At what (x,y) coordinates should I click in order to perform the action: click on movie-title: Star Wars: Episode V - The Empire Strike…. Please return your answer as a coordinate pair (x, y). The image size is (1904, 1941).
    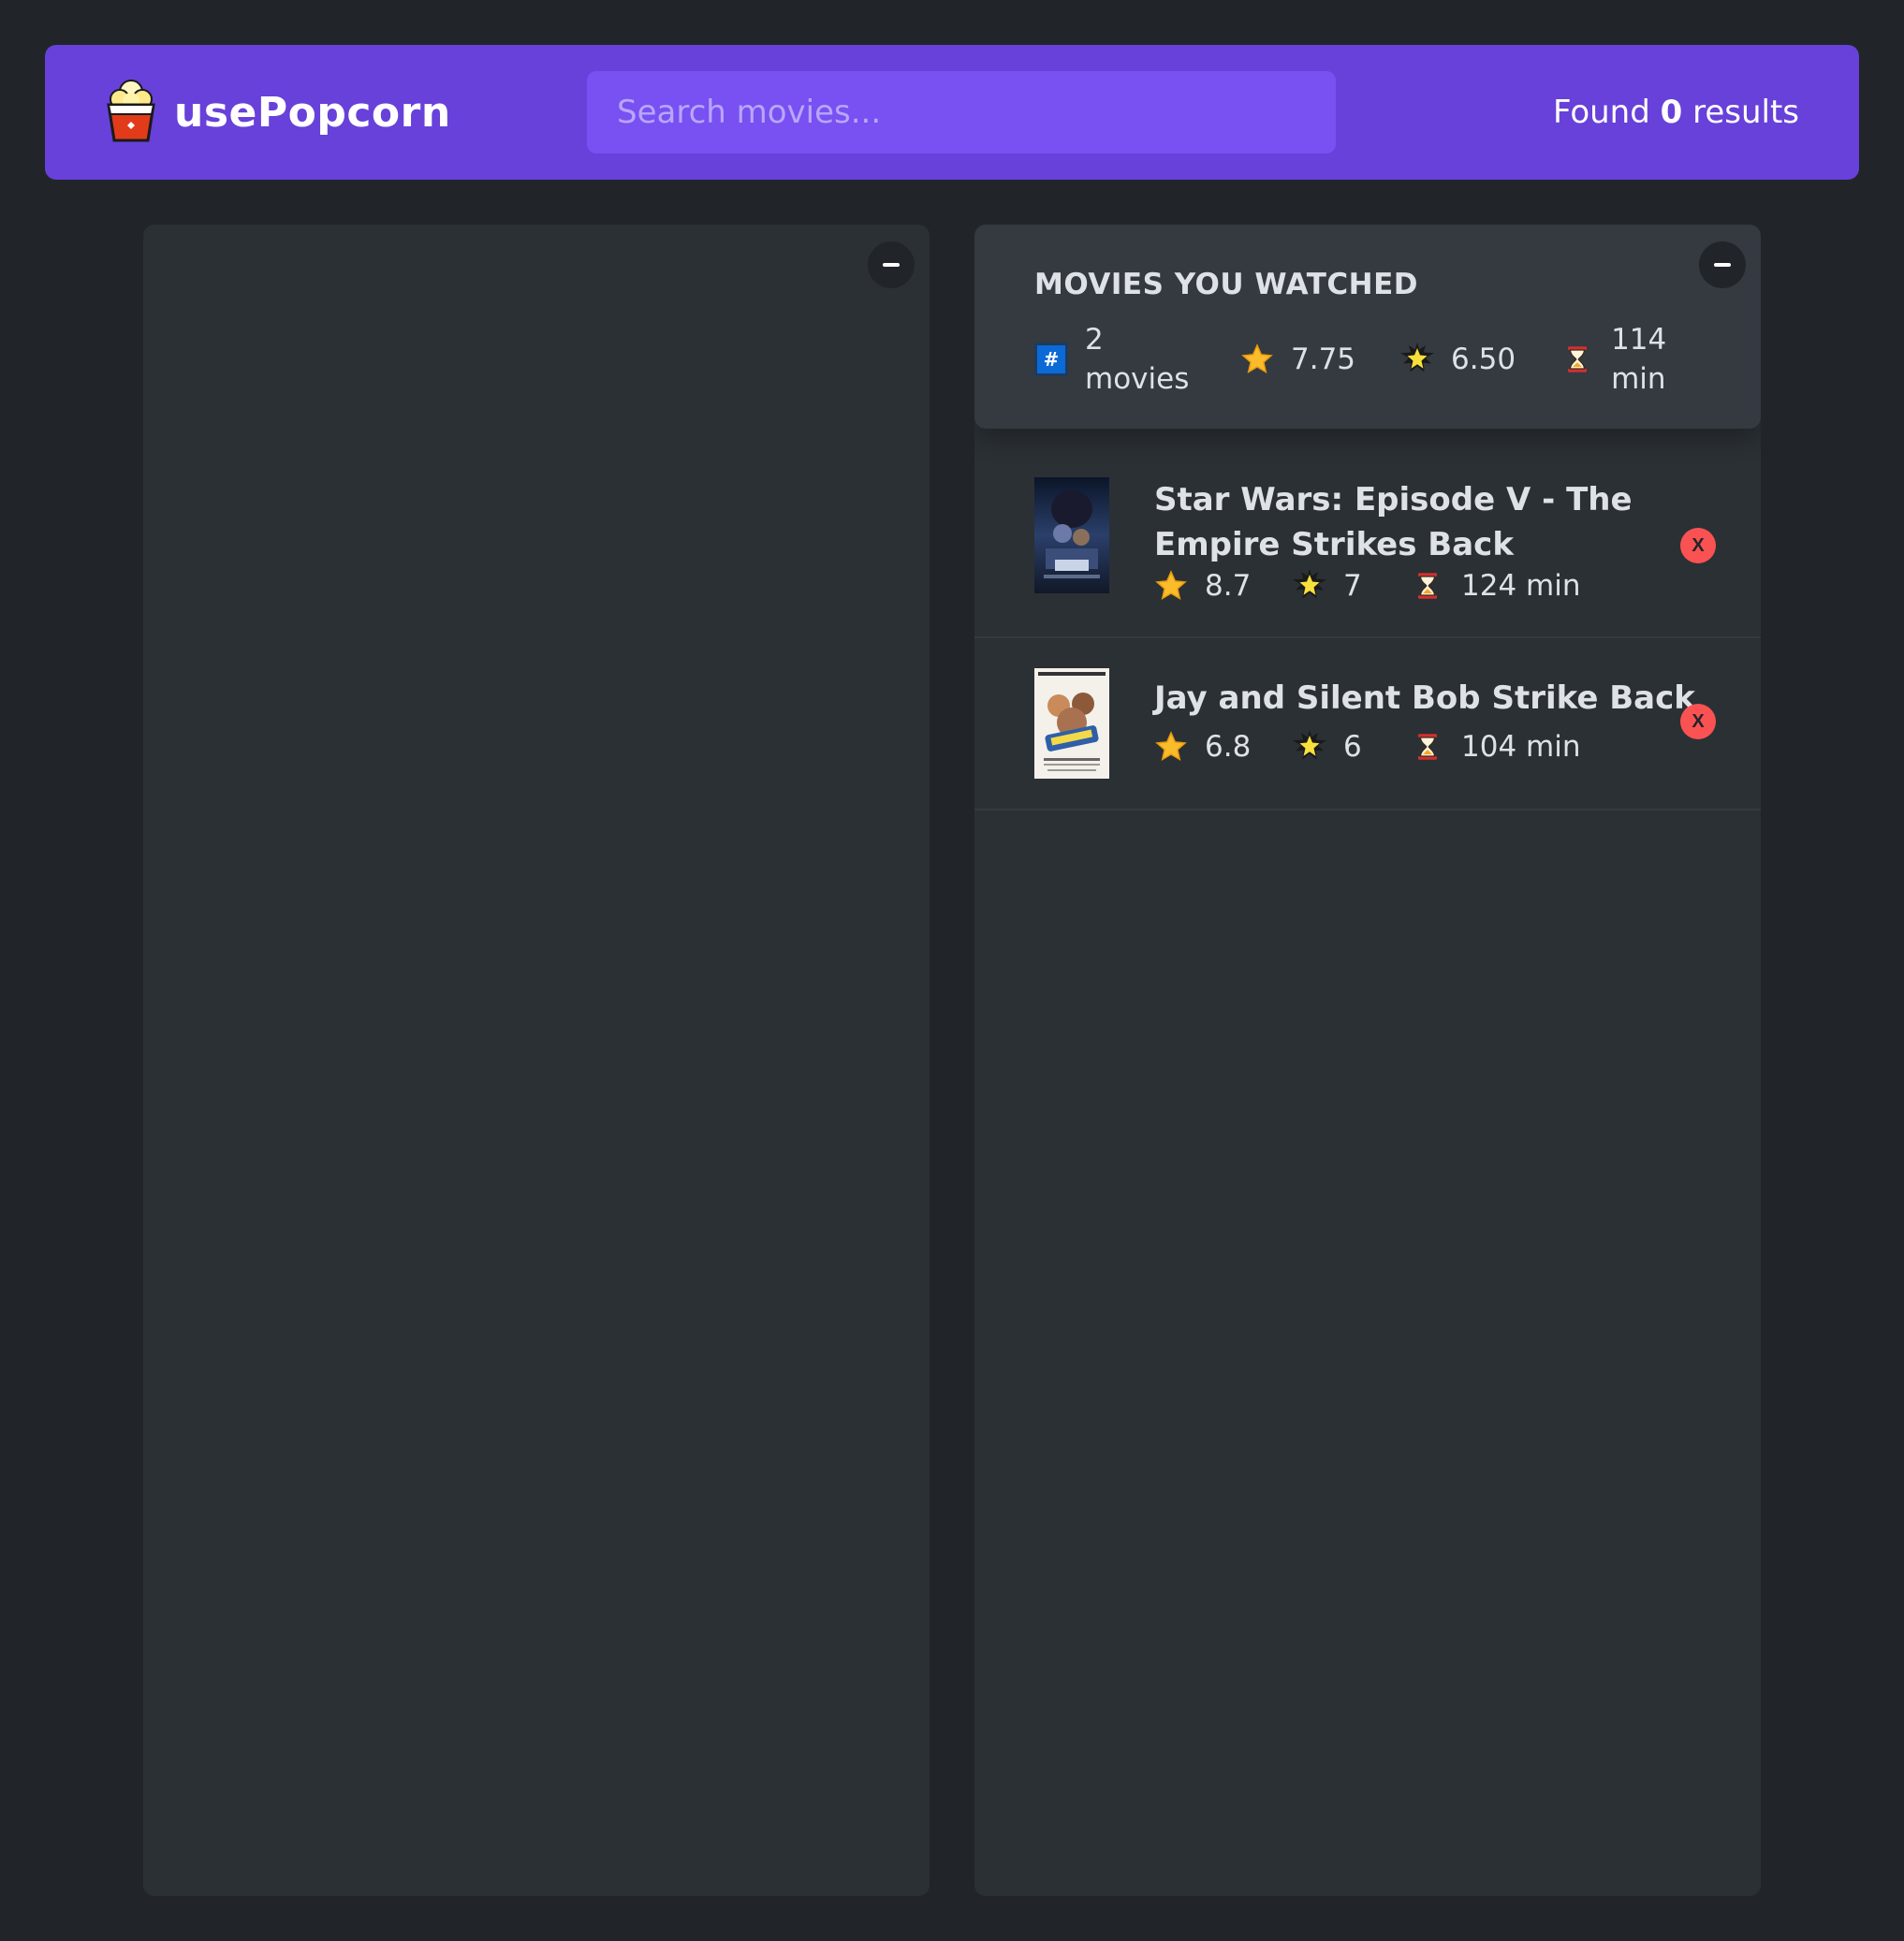
    Looking at the image, I should click on (1393, 522).